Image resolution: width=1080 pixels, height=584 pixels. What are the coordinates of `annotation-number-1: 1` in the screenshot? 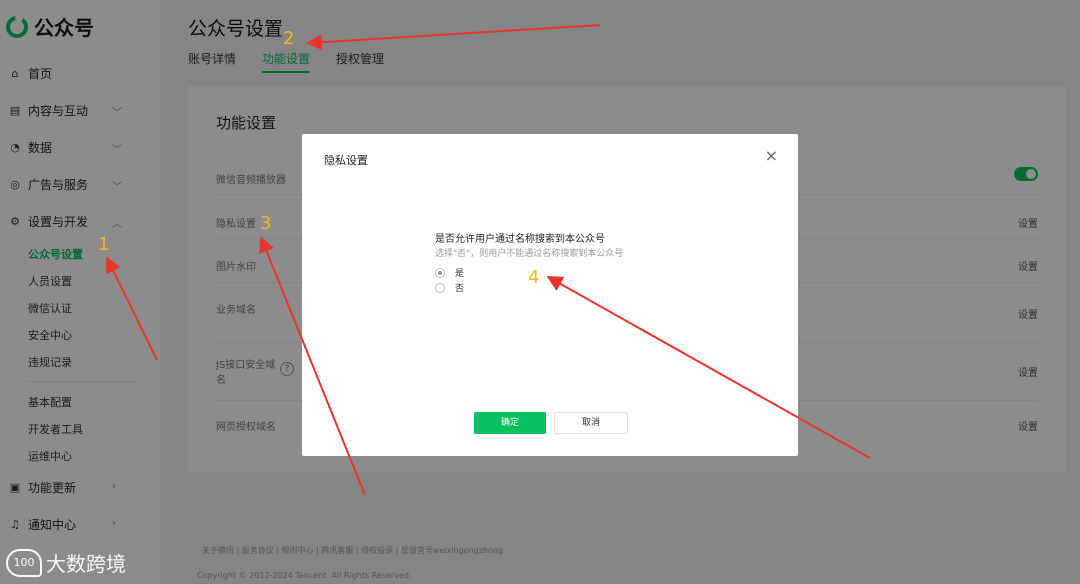 It's located at (104, 244).